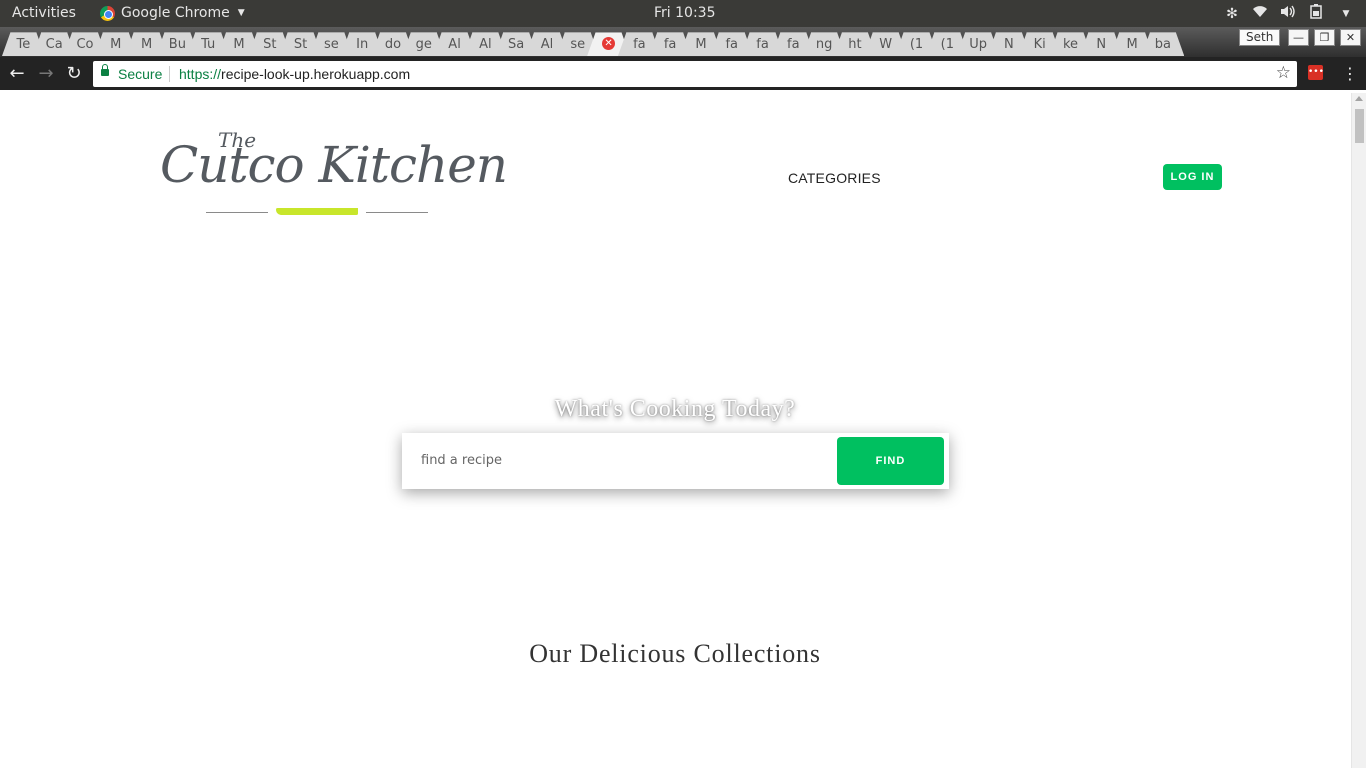 This screenshot has width=1366, height=768. What do you see at coordinates (1260, 37) in the screenshot?
I see `profile-button: Seth` at bounding box center [1260, 37].